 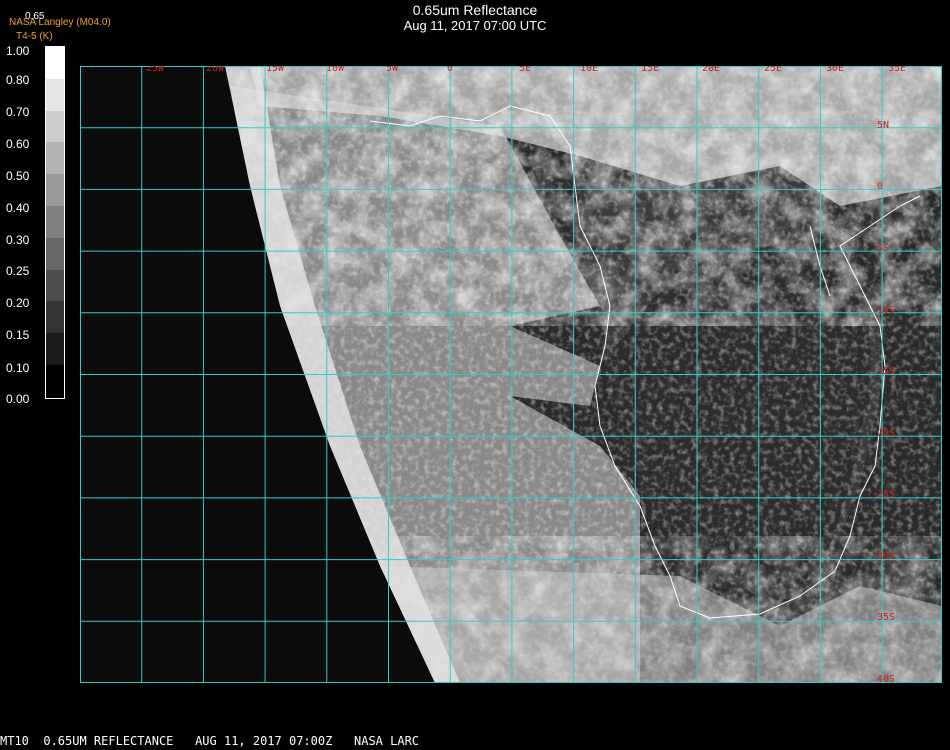 I want to click on colorbar-label: 0.15, so click(x=18, y=335).